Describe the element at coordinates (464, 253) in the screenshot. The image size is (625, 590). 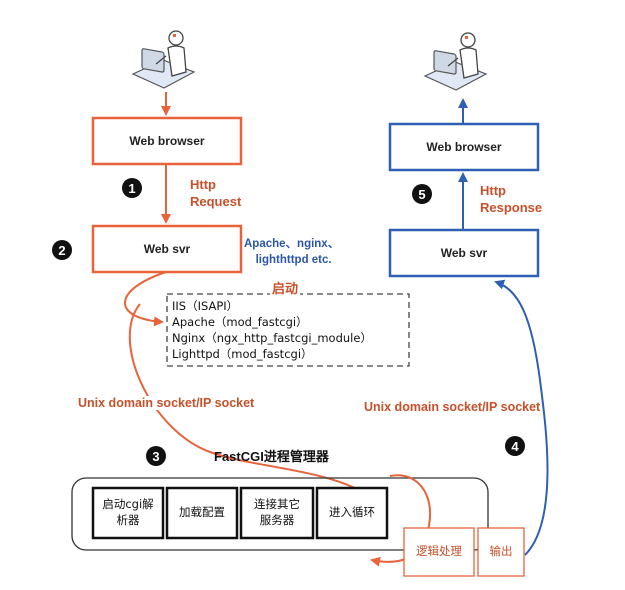
I see `right-server-label: Web svr` at that location.